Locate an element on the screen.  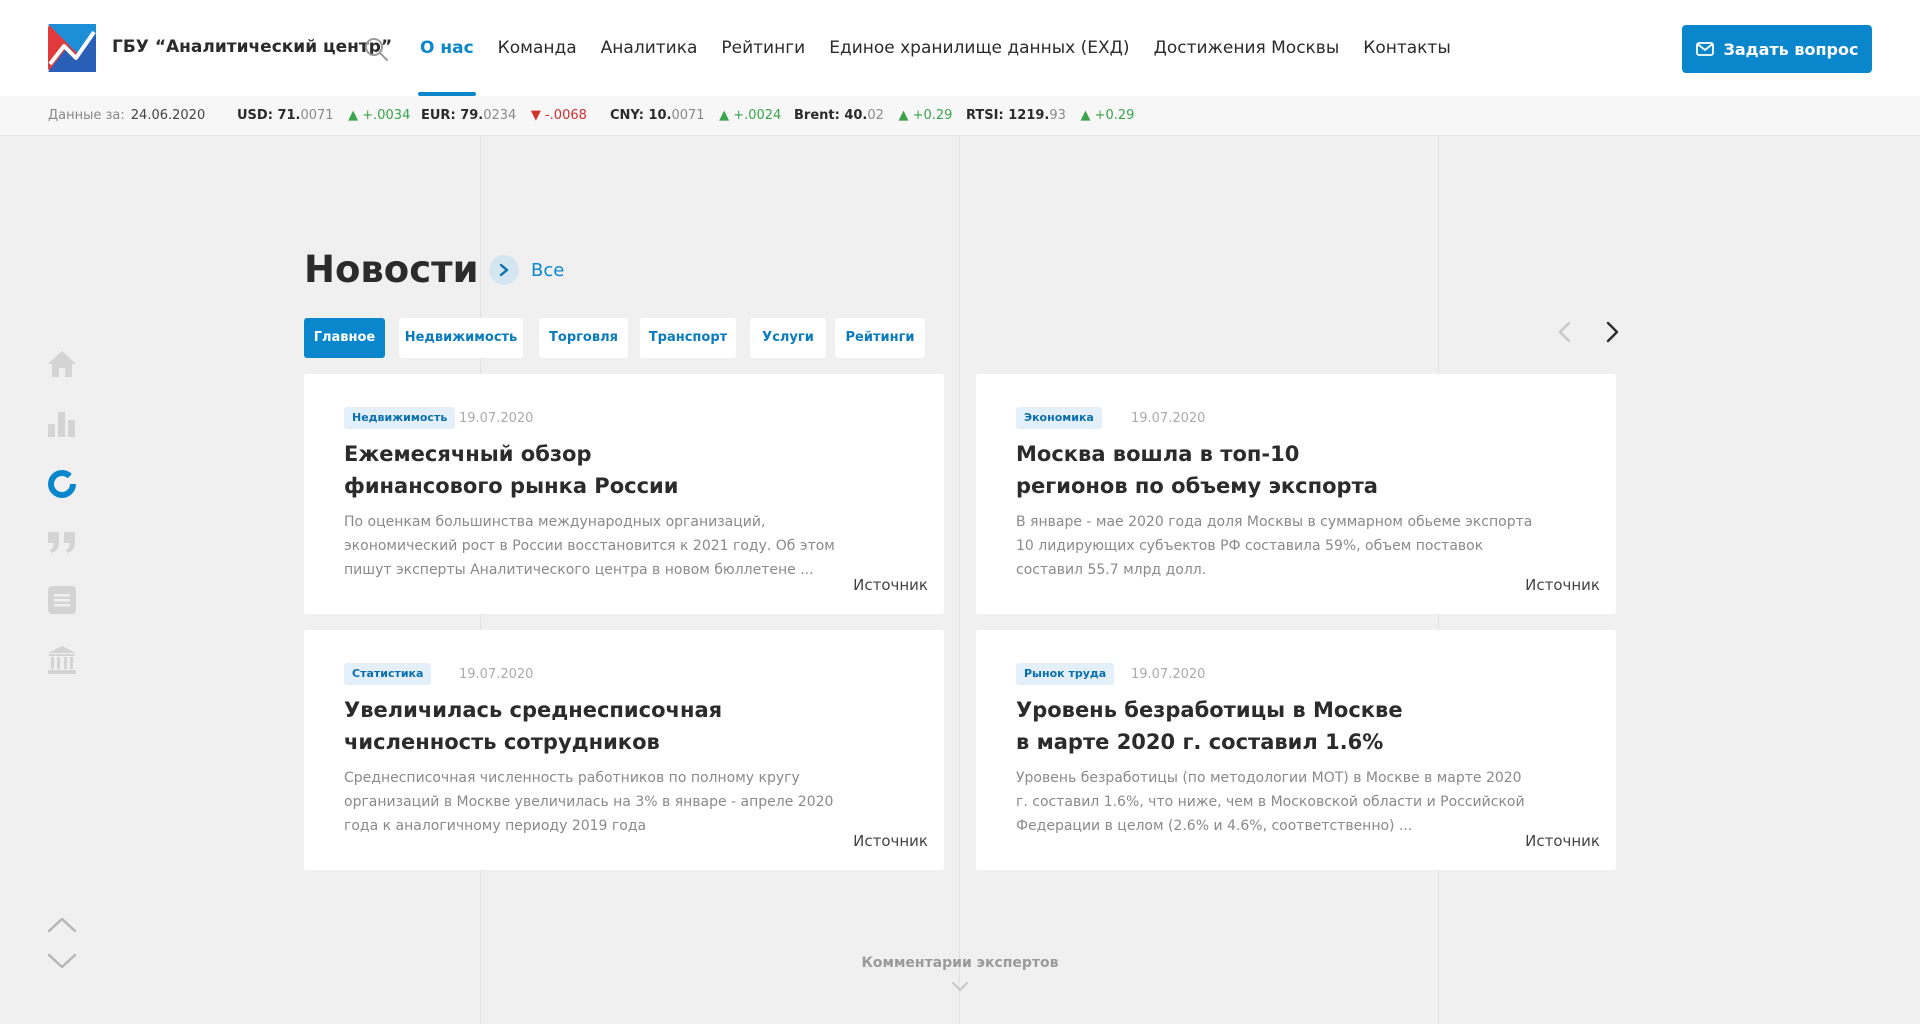
logo-icon is located at coordinates (72, 48).